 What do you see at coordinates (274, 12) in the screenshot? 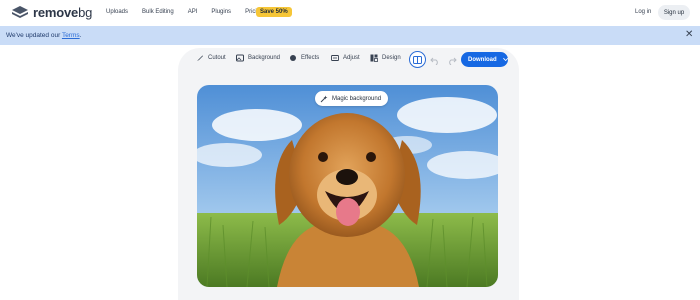
I see `promo-badge: Save 50%` at bounding box center [274, 12].